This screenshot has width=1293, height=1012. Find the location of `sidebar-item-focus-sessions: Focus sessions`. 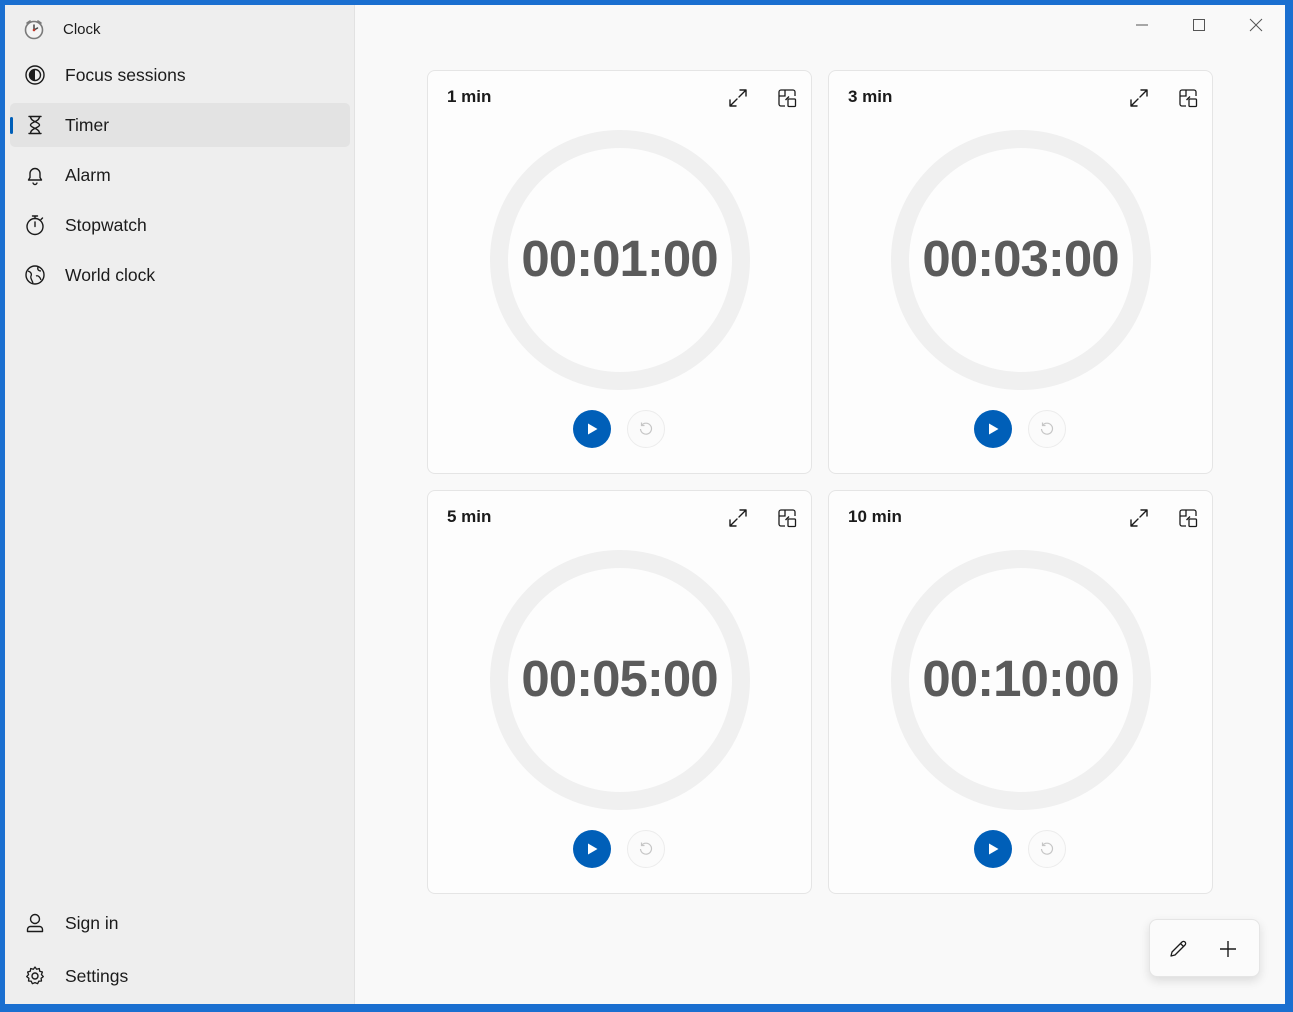

sidebar-item-focus-sessions: Focus sessions is located at coordinates (180, 75).